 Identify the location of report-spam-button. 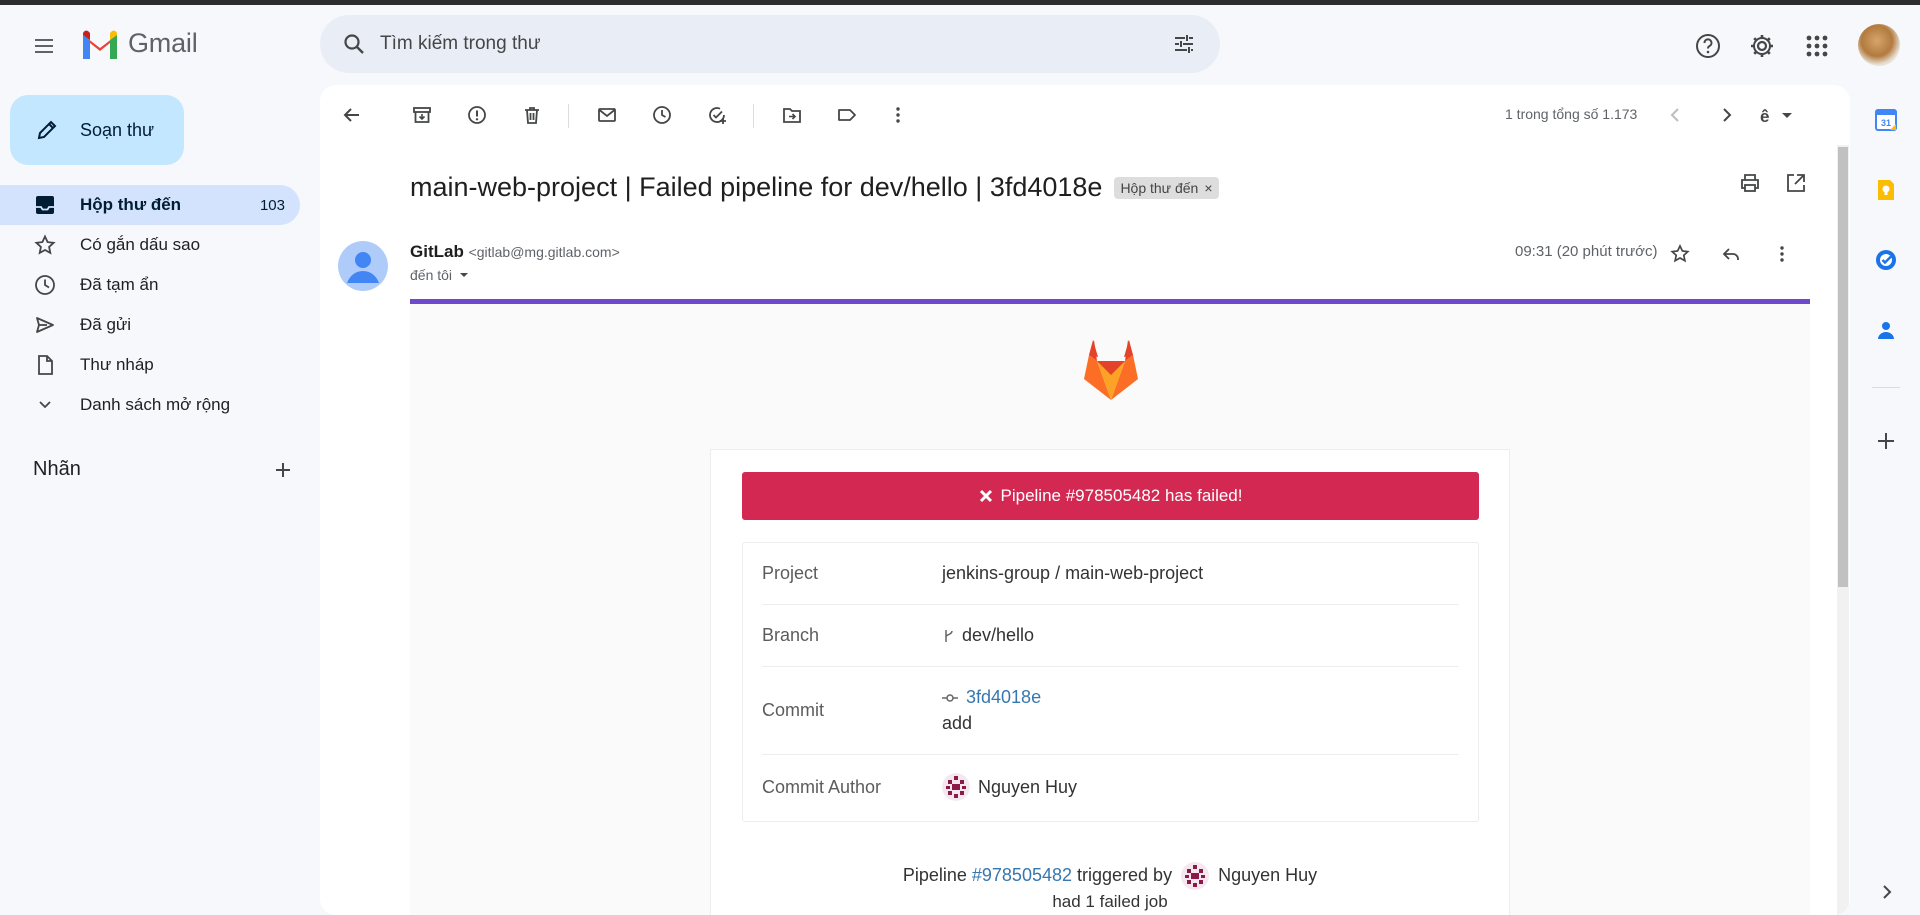
(477, 115).